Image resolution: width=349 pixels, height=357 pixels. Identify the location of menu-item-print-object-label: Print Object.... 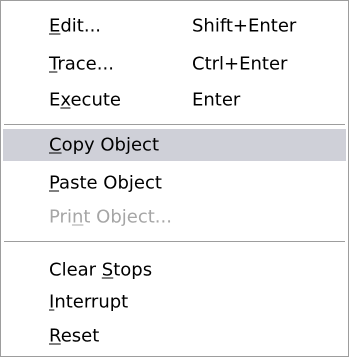
(110, 217).